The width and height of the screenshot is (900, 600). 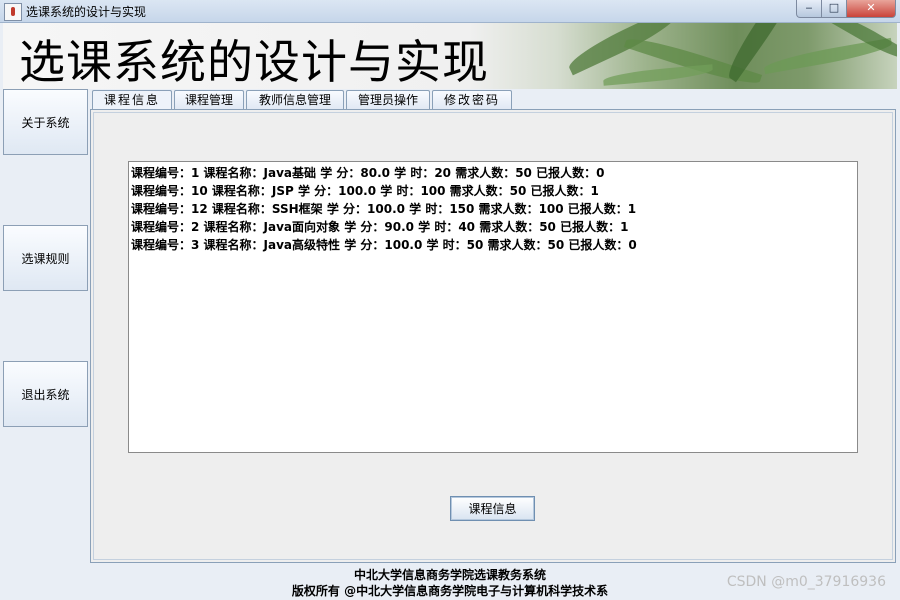 I want to click on tab-course-management: 课程管理, so click(x=209, y=99).